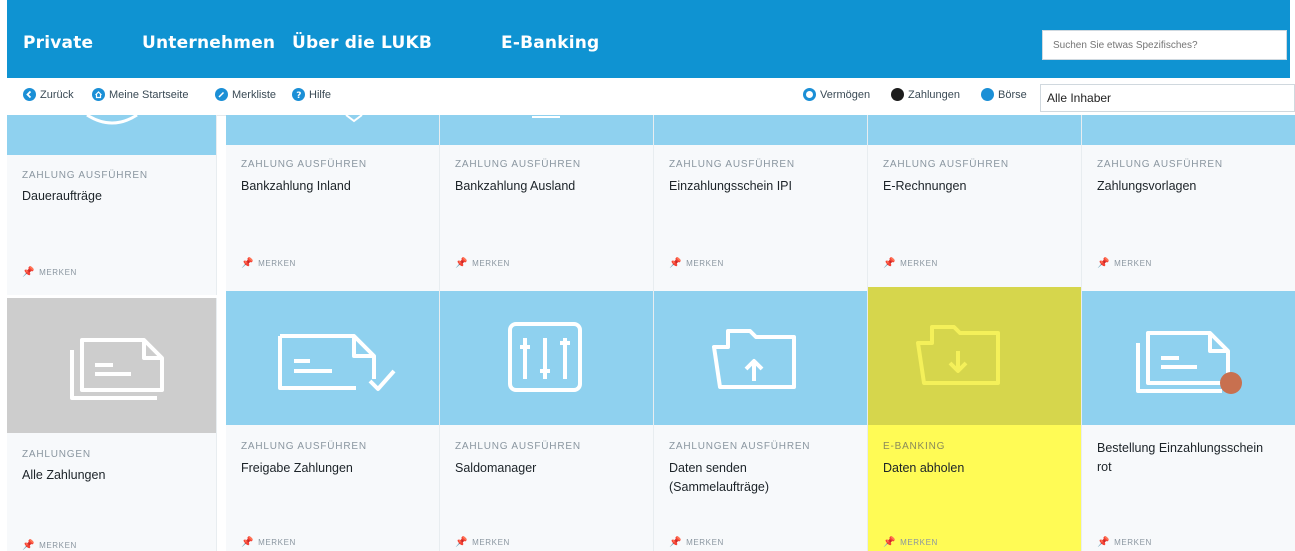  I want to click on card-title: Bankzahlung Inland, so click(296, 186).